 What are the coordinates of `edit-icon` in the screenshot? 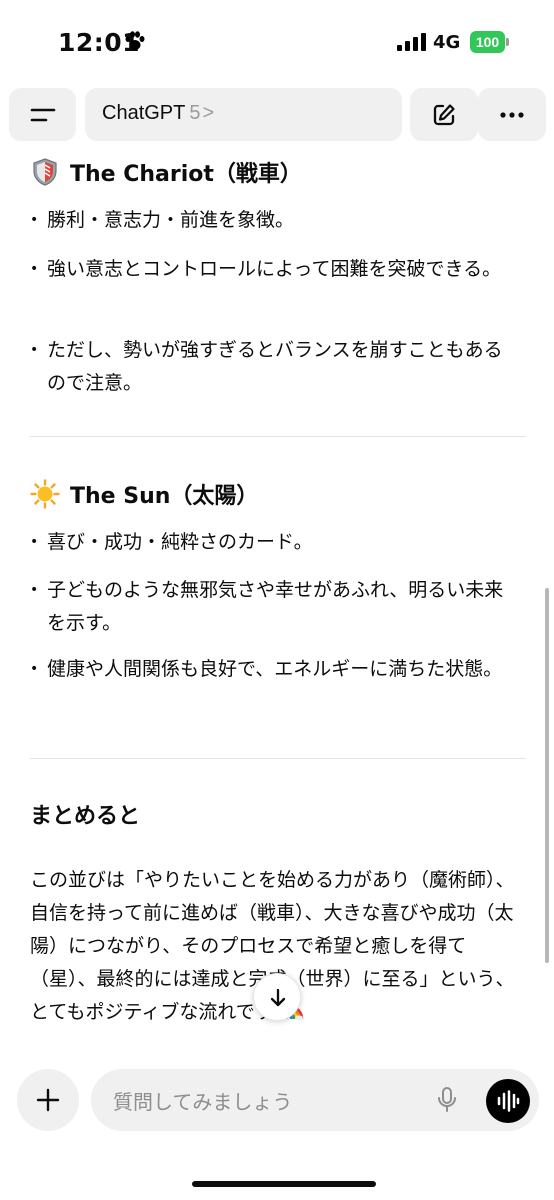 It's located at (444, 115).